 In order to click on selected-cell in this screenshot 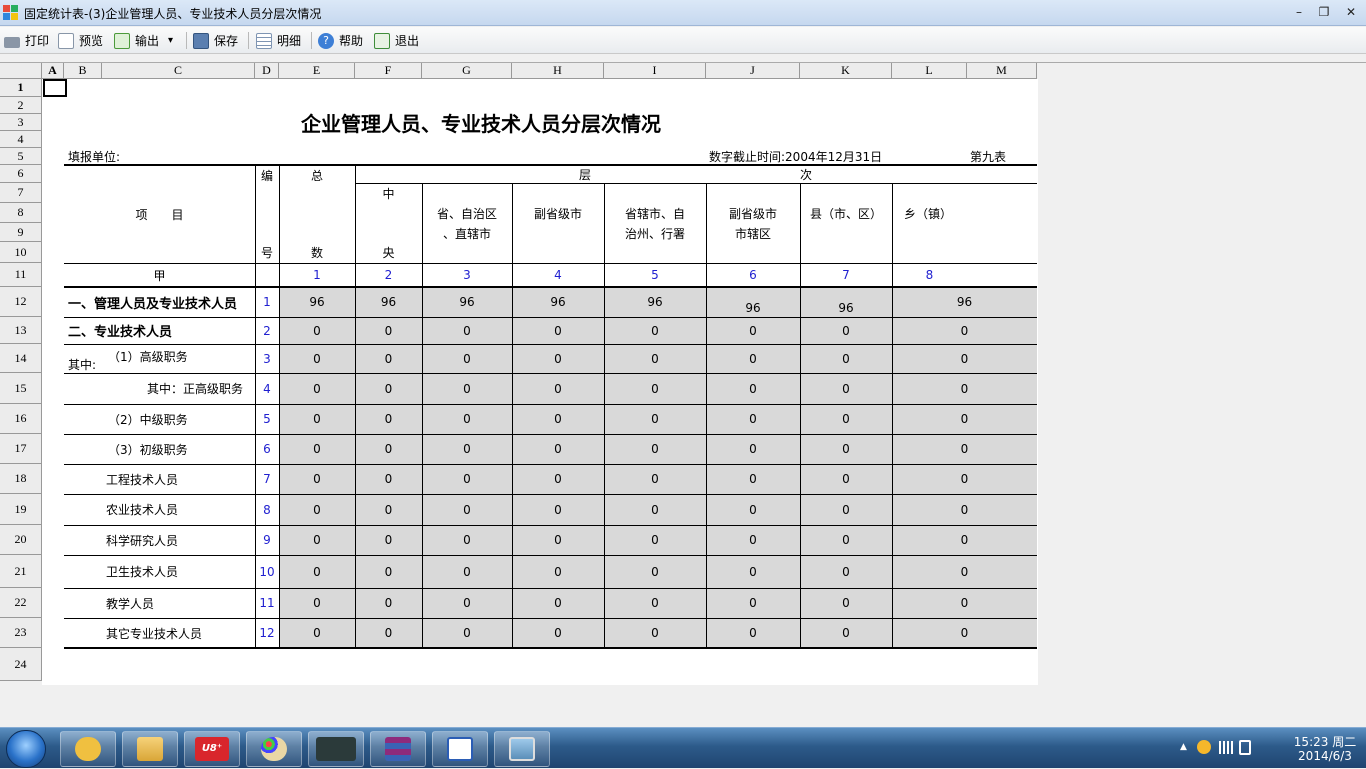, I will do `click(55, 88)`.